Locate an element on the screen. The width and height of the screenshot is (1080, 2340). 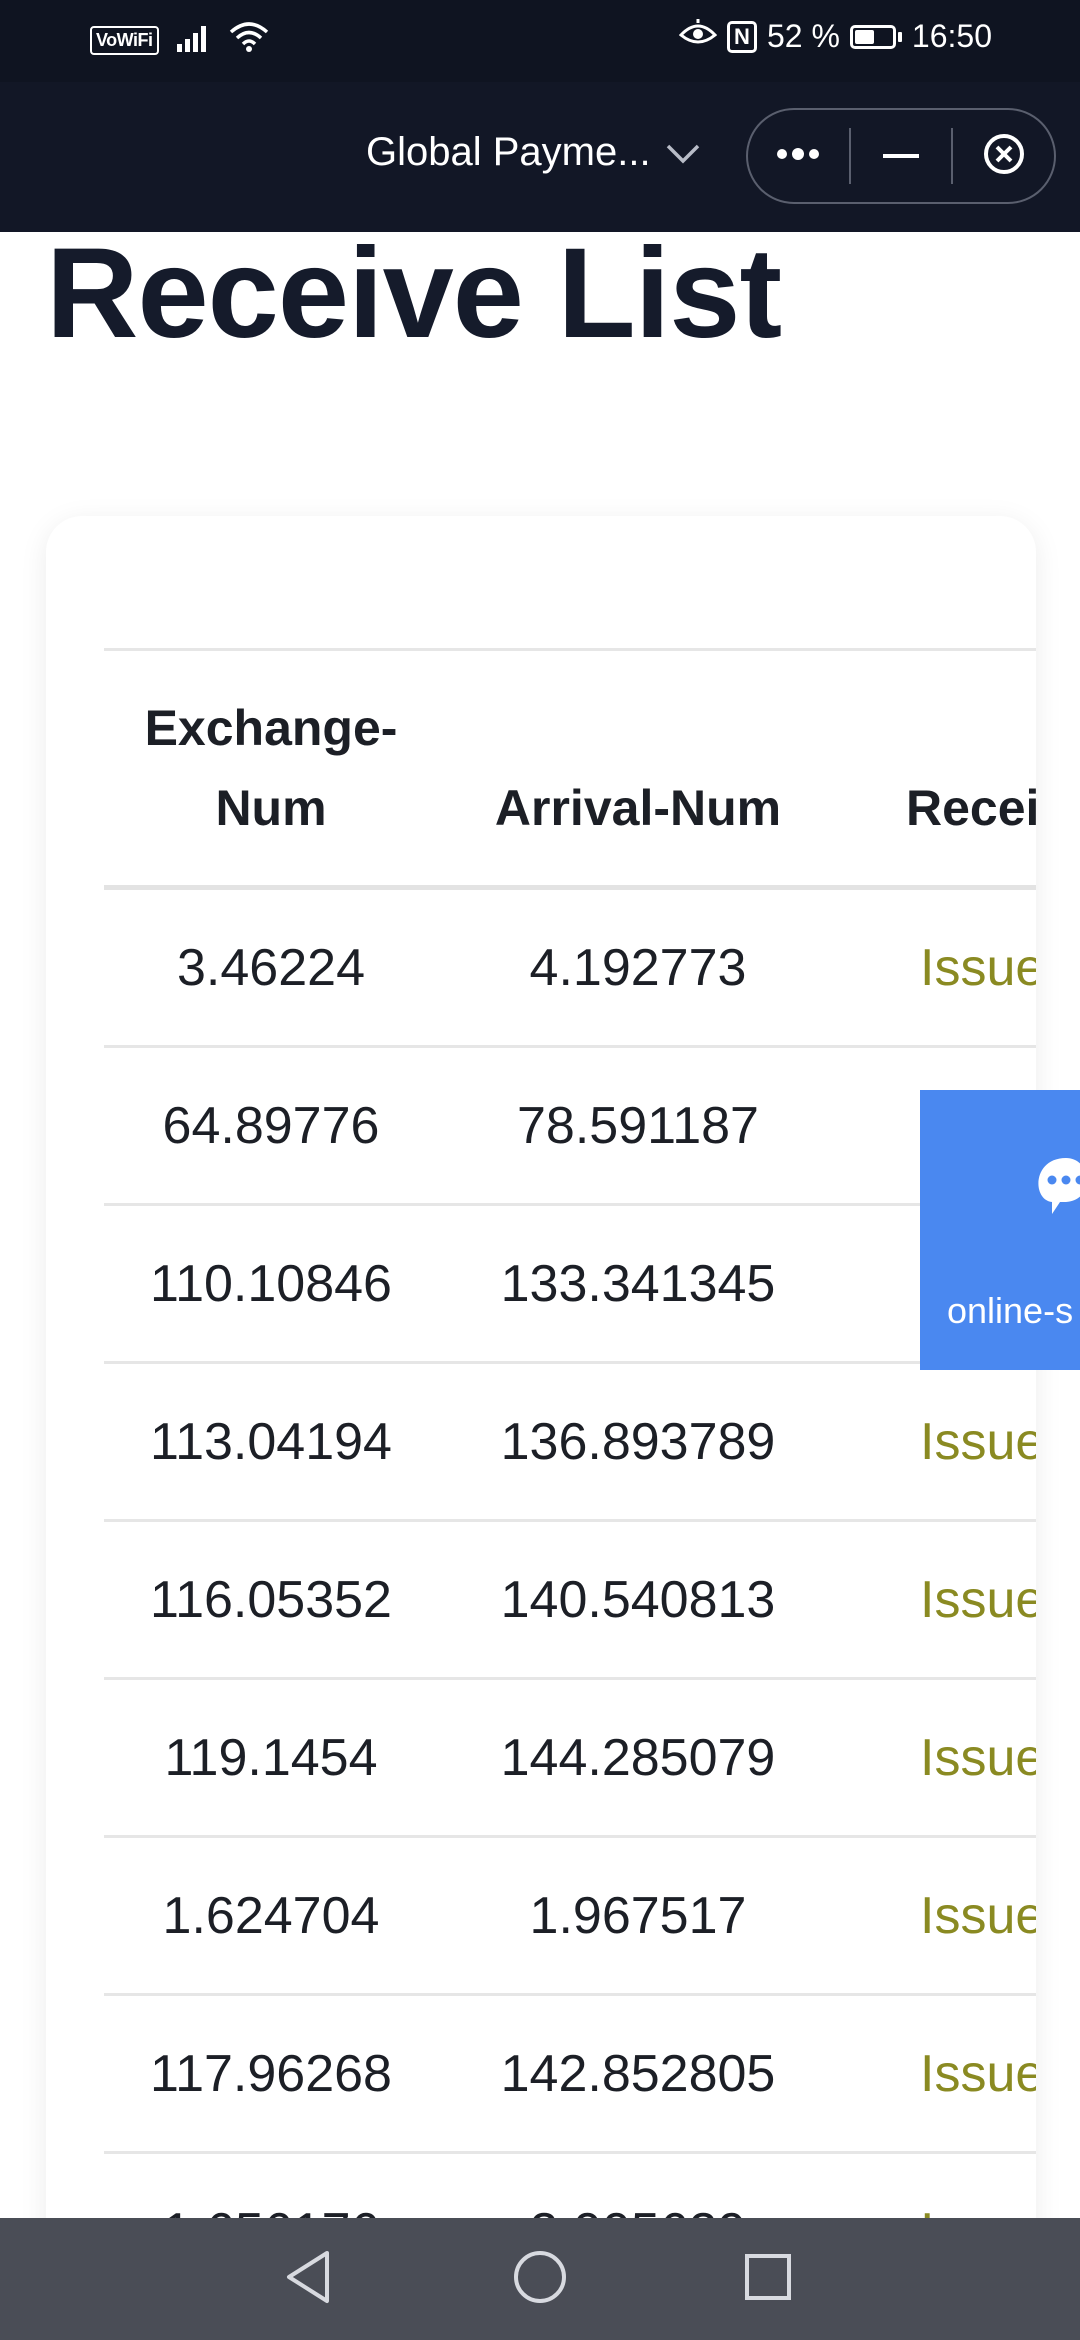
nfc-icon: N is located at coordinates (741, 36).